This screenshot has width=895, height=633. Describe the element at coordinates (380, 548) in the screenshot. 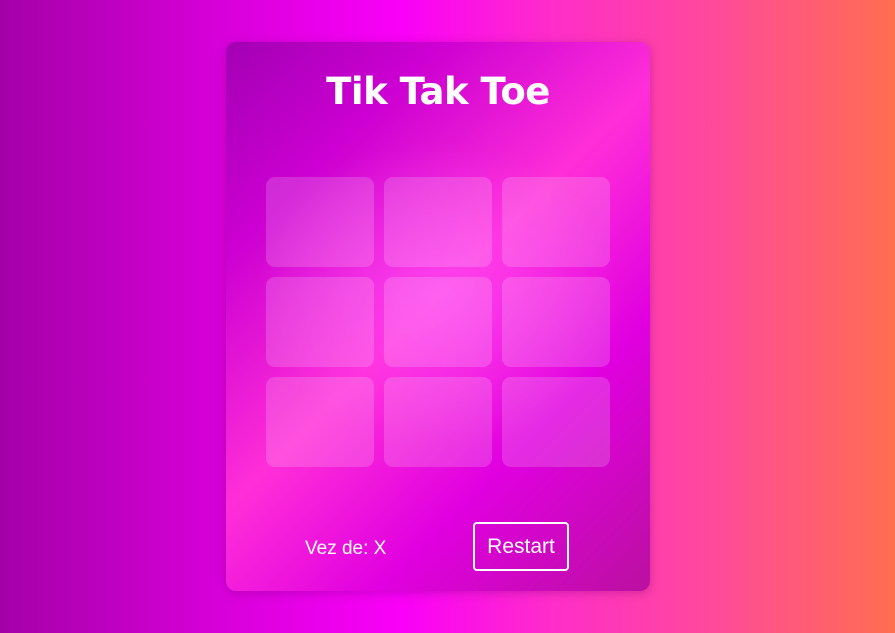

I see `current-player: X` at that location.